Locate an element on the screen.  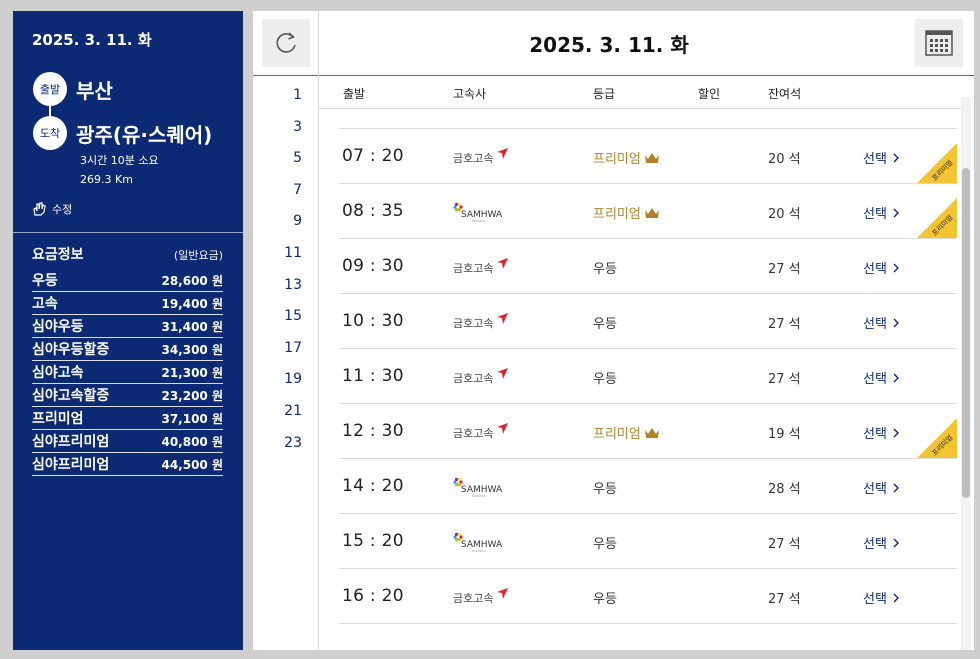
fare-name: 프리미엄 is located at coordinates (58, 419).